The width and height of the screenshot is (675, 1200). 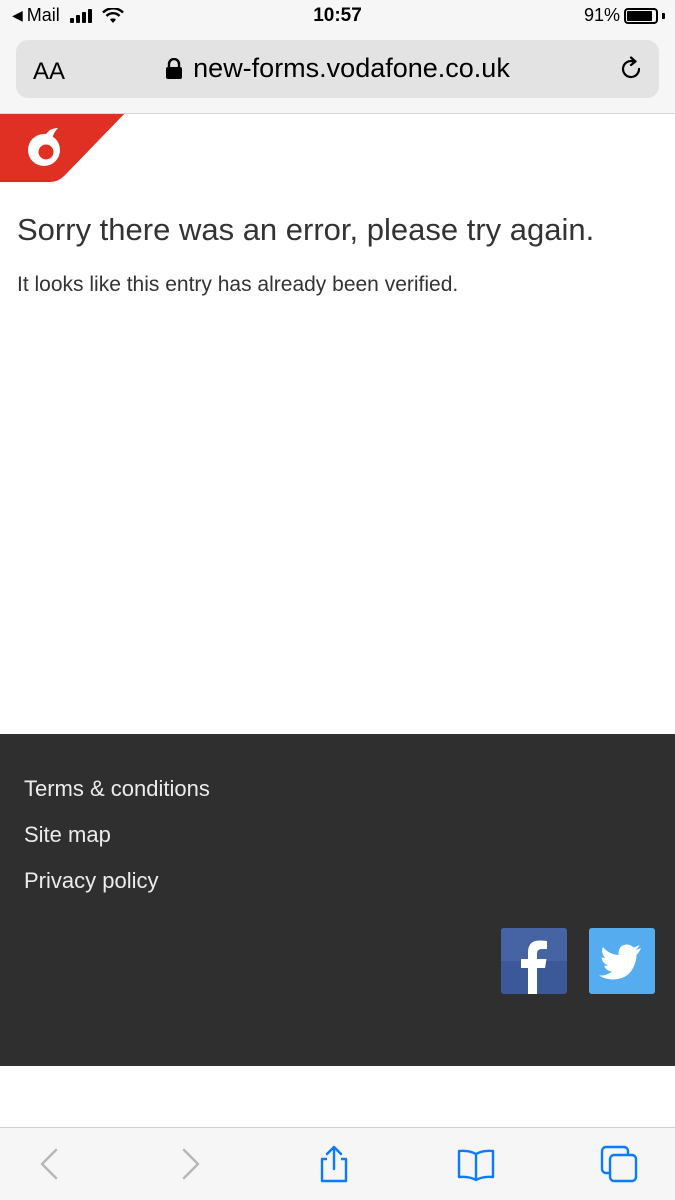 I want to click on url-display: new-forms.vodafone.co.uk, so click(x=337, y=68).